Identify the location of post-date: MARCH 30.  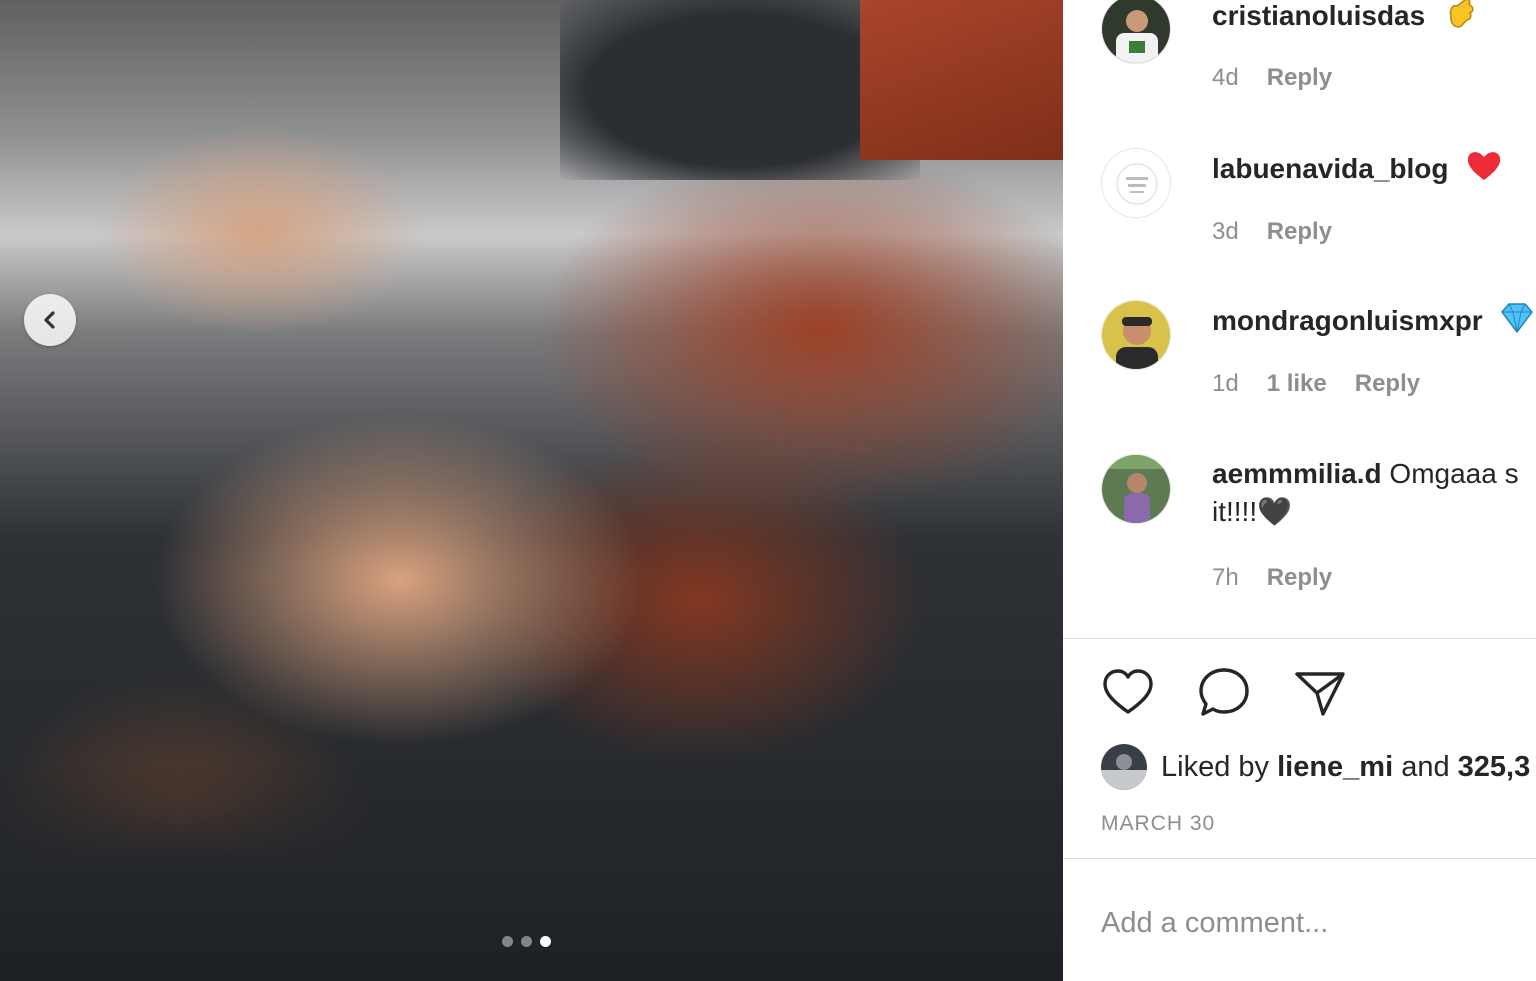
(1158, 824).